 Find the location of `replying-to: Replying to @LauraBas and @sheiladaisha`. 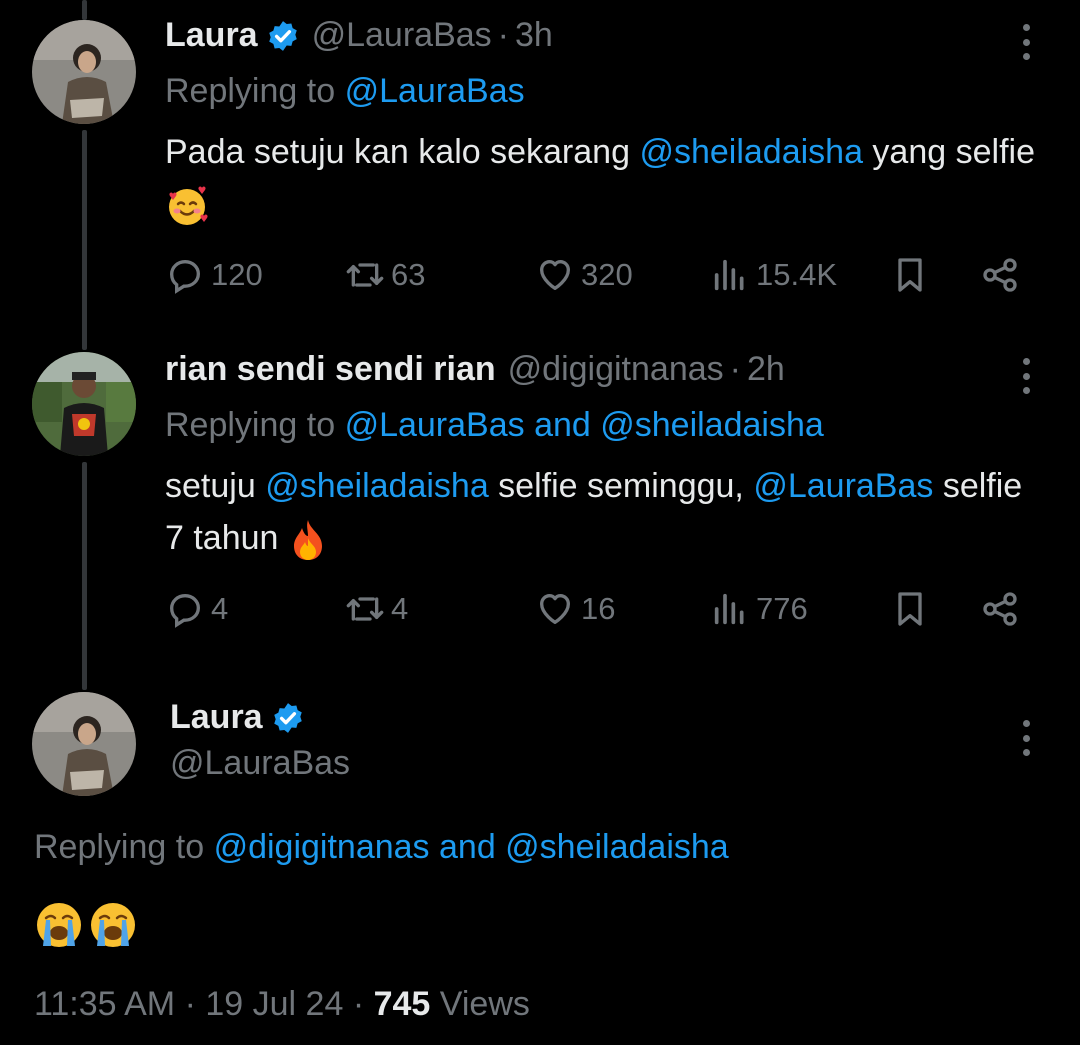

replying-to: Replying to @LauraBas and @sheiladaisha is located at coordinates (494, 425).